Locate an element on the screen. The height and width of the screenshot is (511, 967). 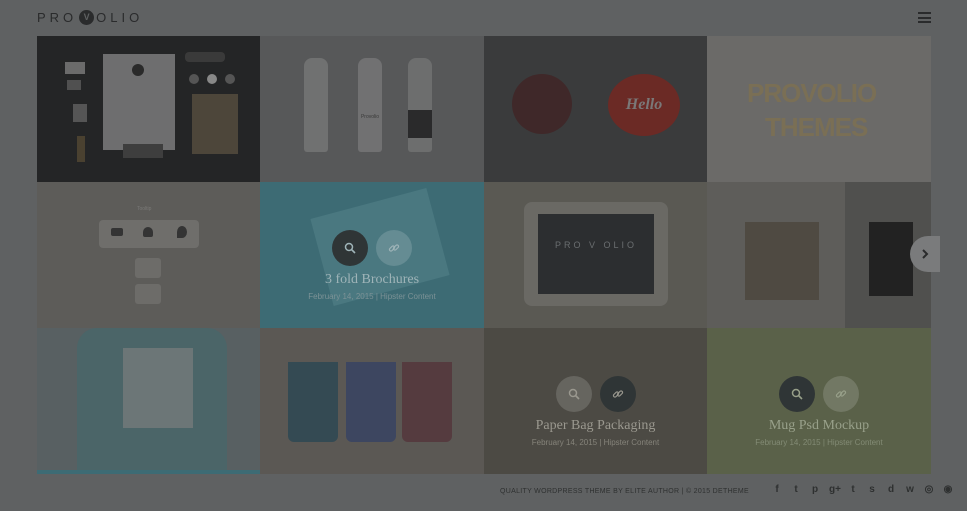
facebook-icon: f is located at coordinates (777, 489).